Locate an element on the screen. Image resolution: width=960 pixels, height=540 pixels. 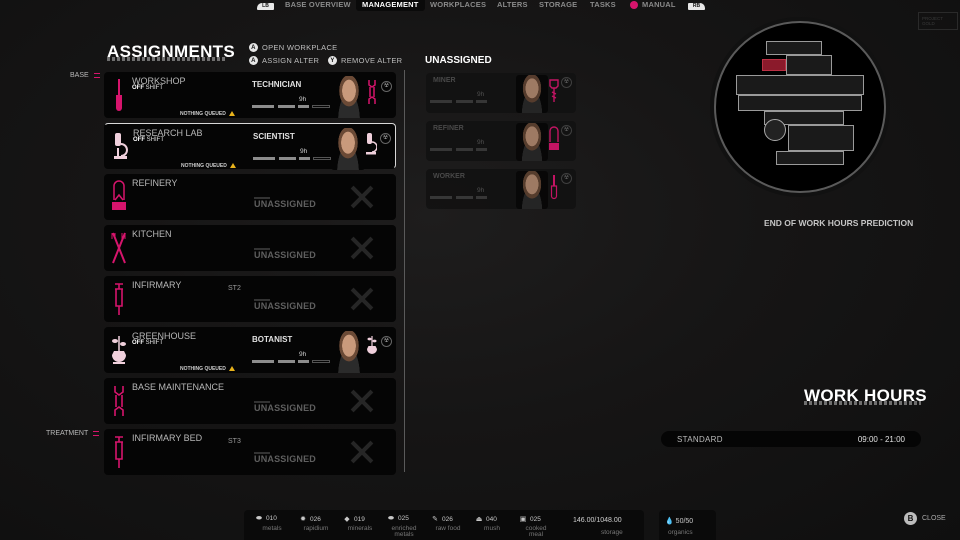
workplace-name: BASE MAINTENANCE is located at coordinates (178, 387).